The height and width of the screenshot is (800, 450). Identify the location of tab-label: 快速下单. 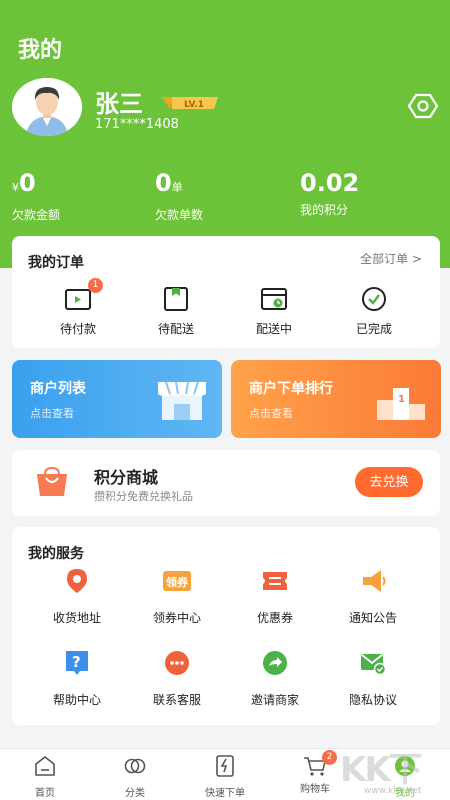
(225, 793).